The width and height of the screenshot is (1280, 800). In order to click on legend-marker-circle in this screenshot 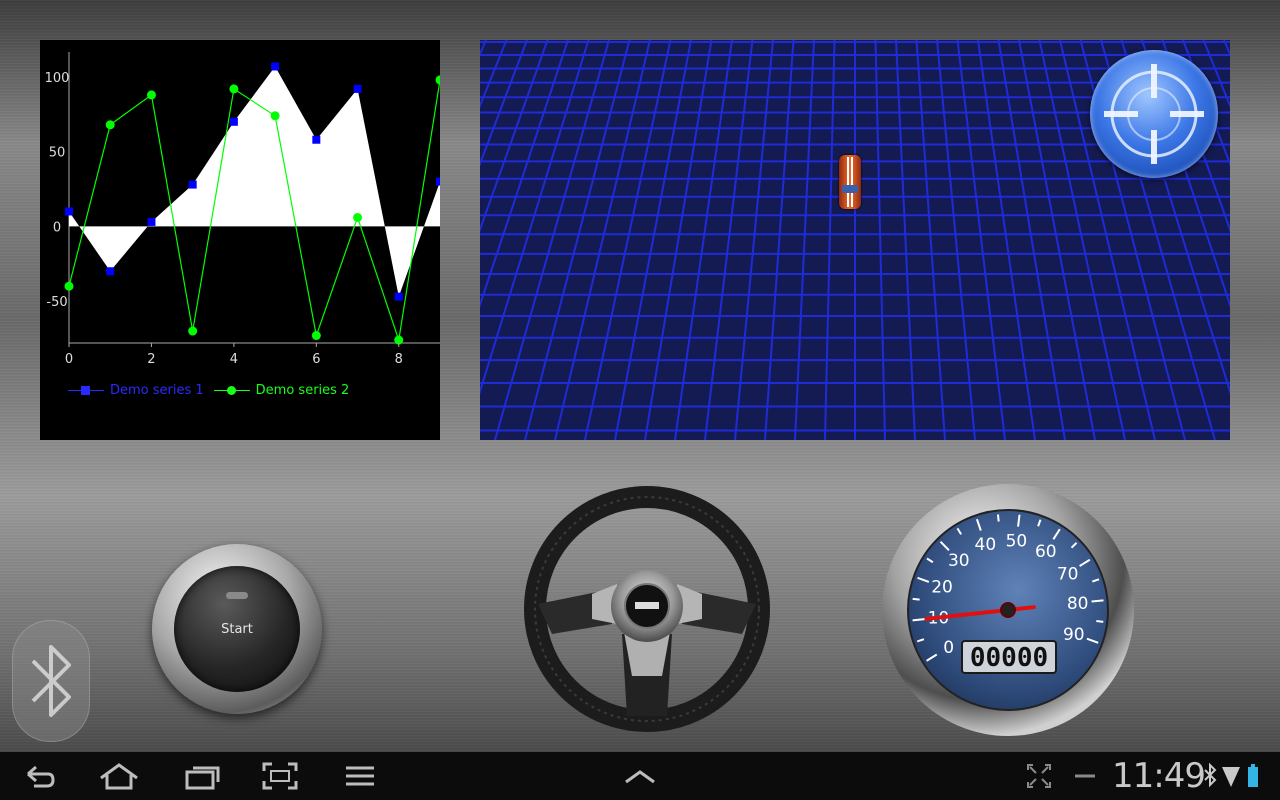, I will do `click(231, 391)`.